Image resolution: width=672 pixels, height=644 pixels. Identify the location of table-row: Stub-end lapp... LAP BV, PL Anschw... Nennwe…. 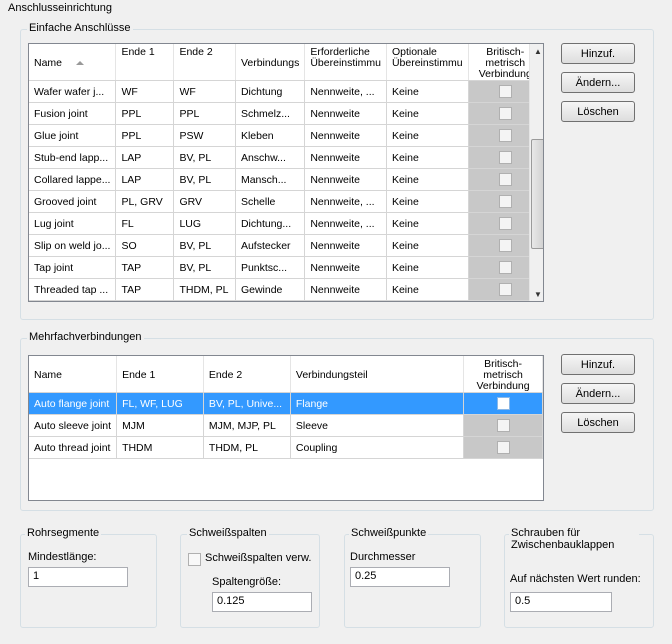
(286, 157).